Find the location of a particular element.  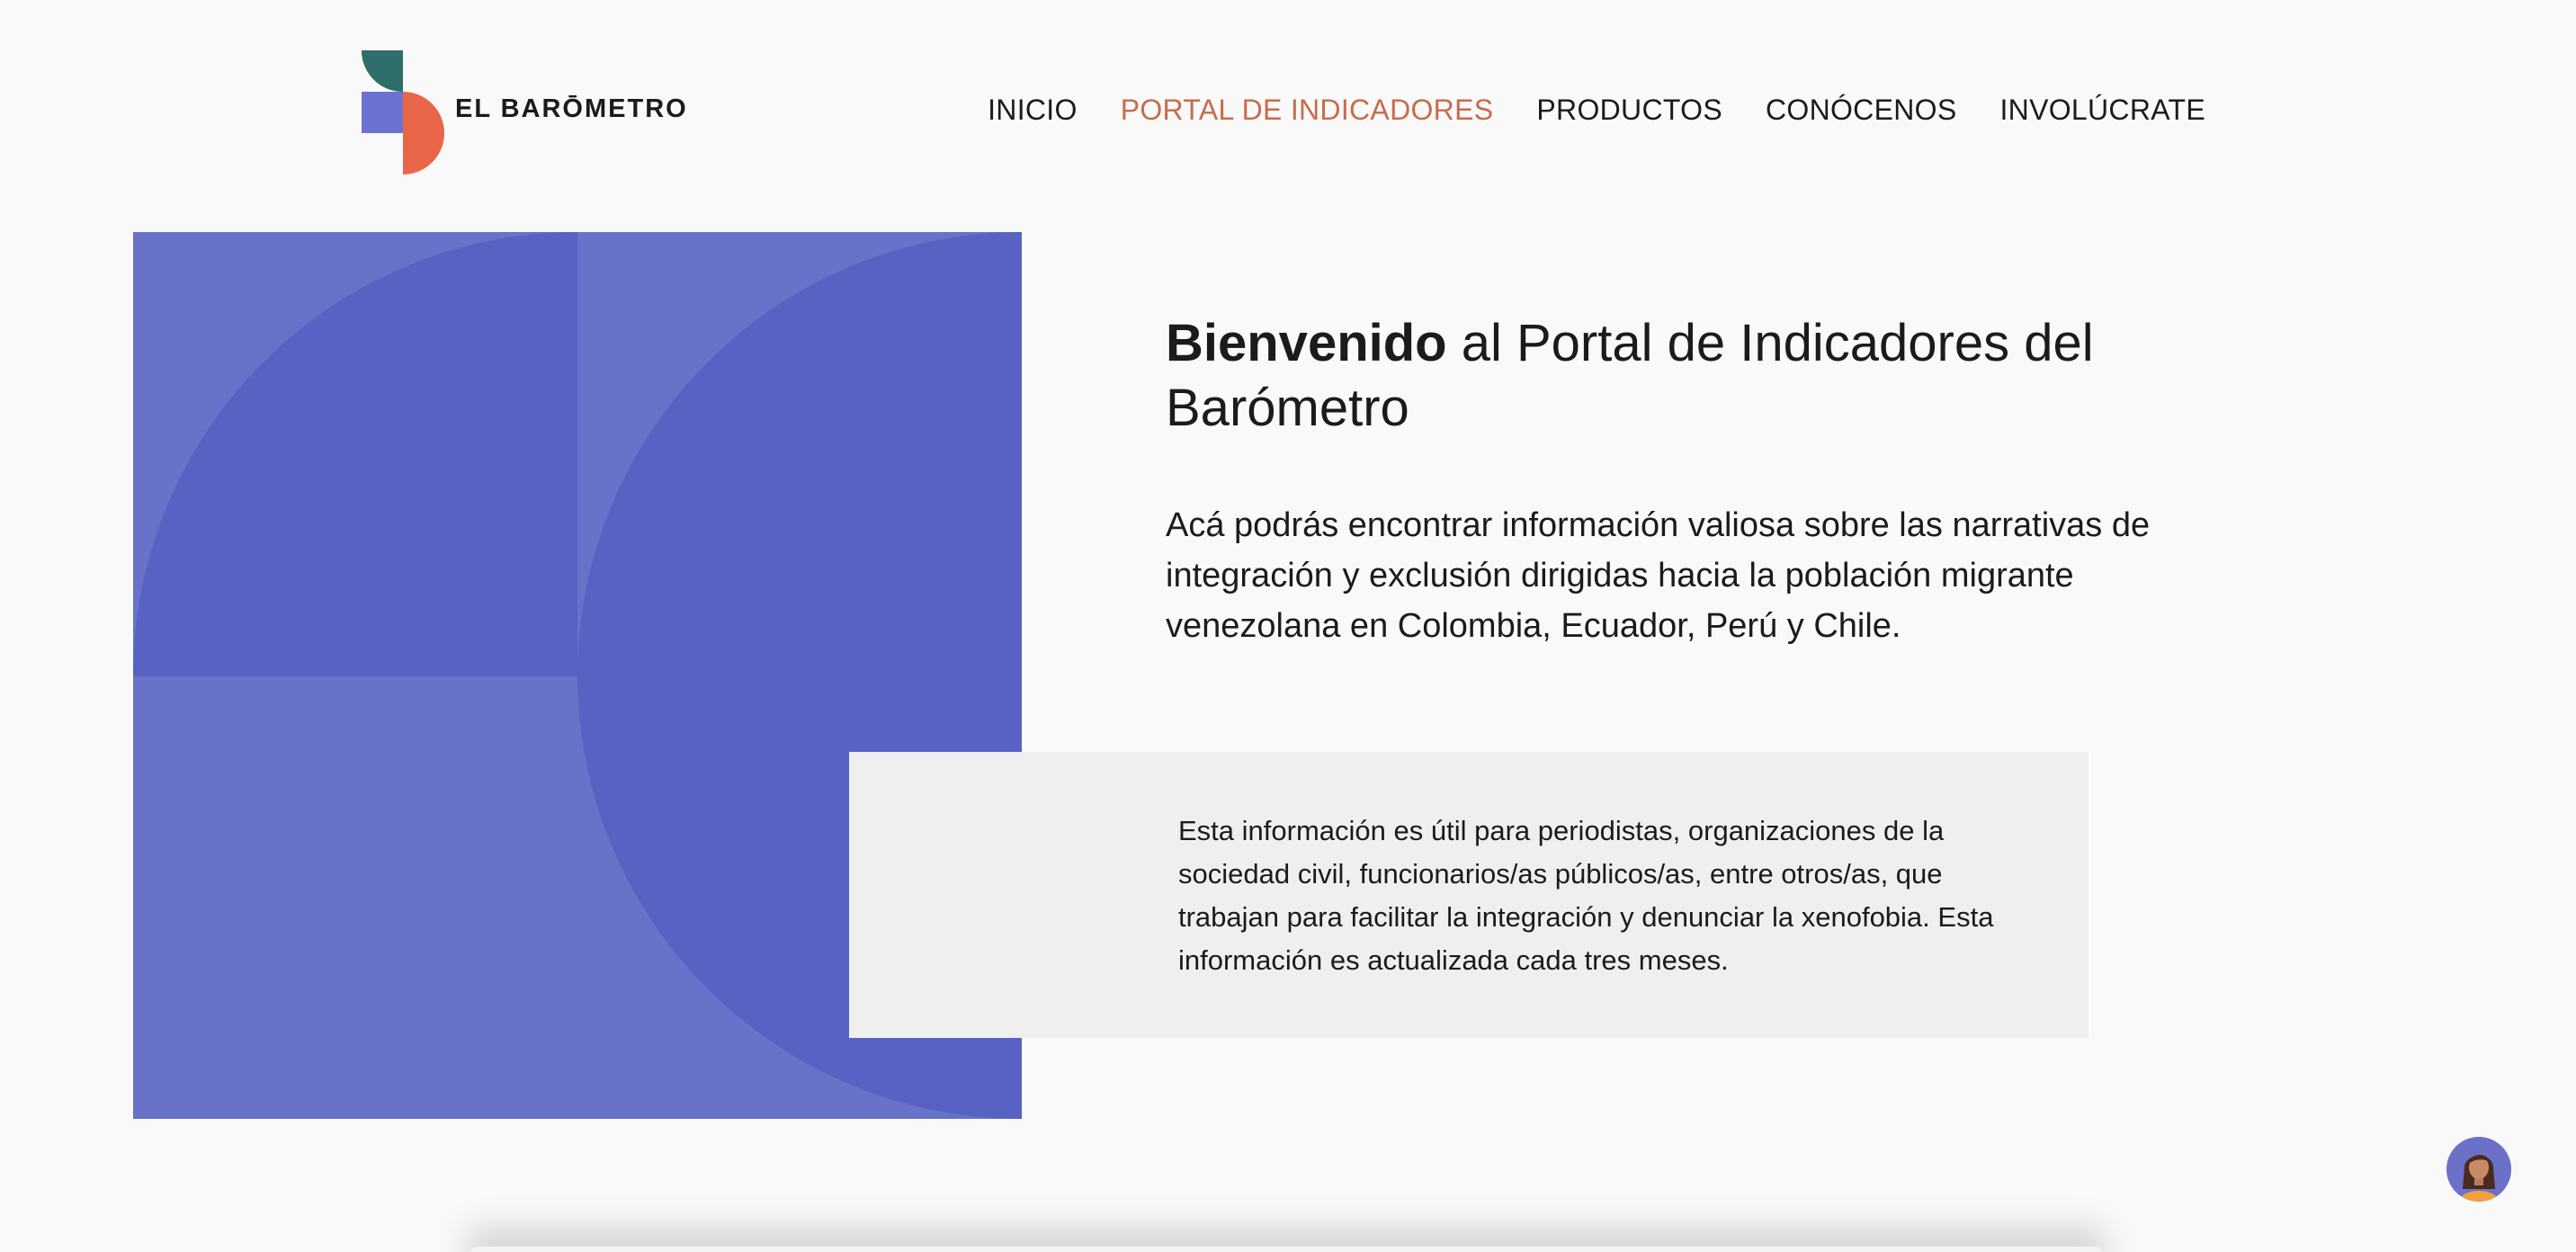

person-avatar-icon is located at coordinates (2478, 1169).